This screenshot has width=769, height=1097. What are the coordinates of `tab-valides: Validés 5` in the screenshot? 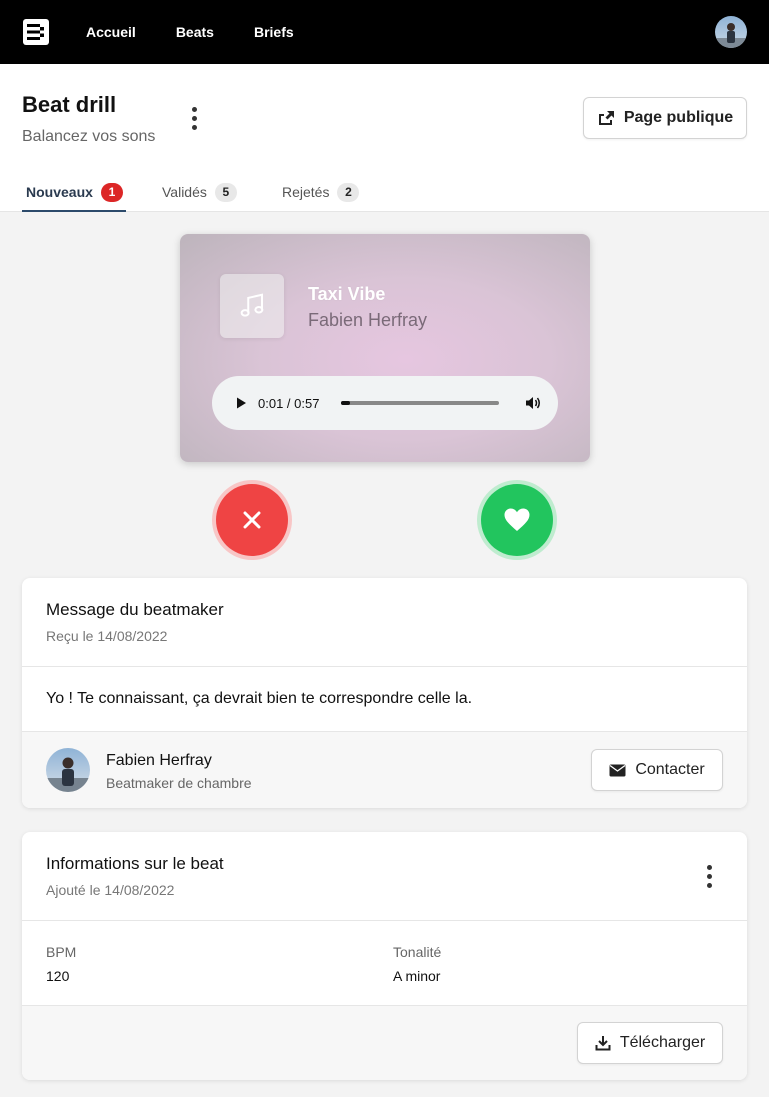 It's located at (204, 192).